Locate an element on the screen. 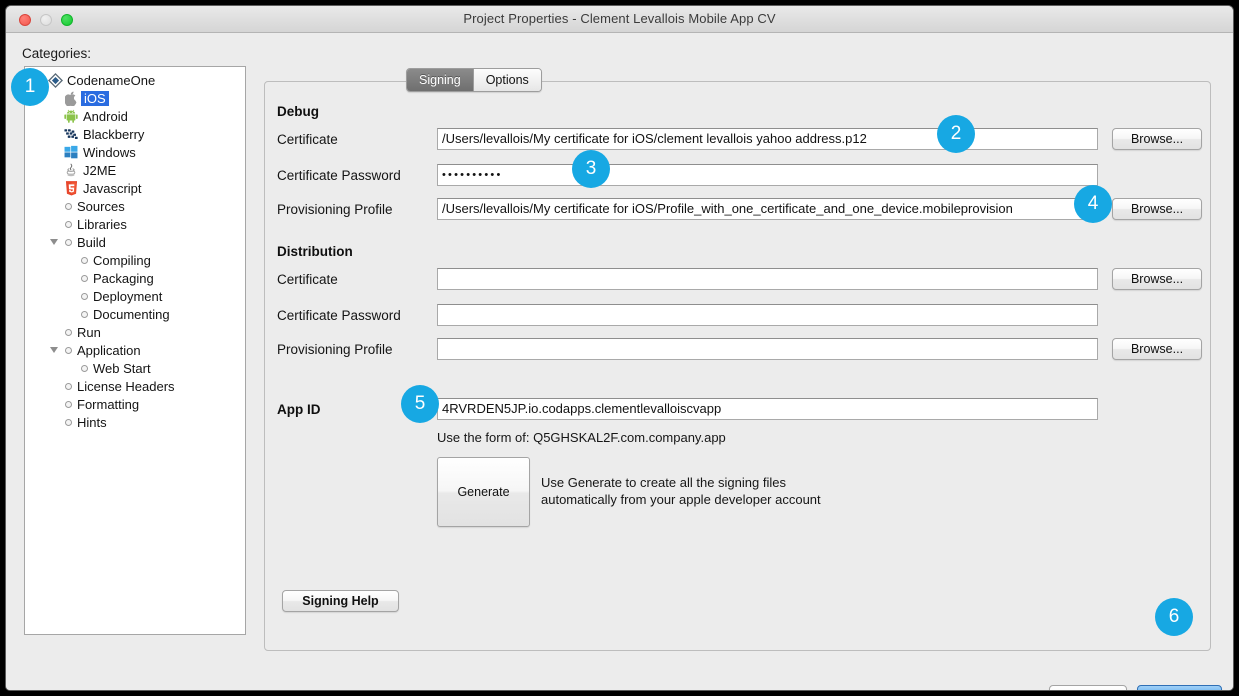 This screenshot has height=696, width=1239. tree-item-label: Run is located at coordinates (89, 332).